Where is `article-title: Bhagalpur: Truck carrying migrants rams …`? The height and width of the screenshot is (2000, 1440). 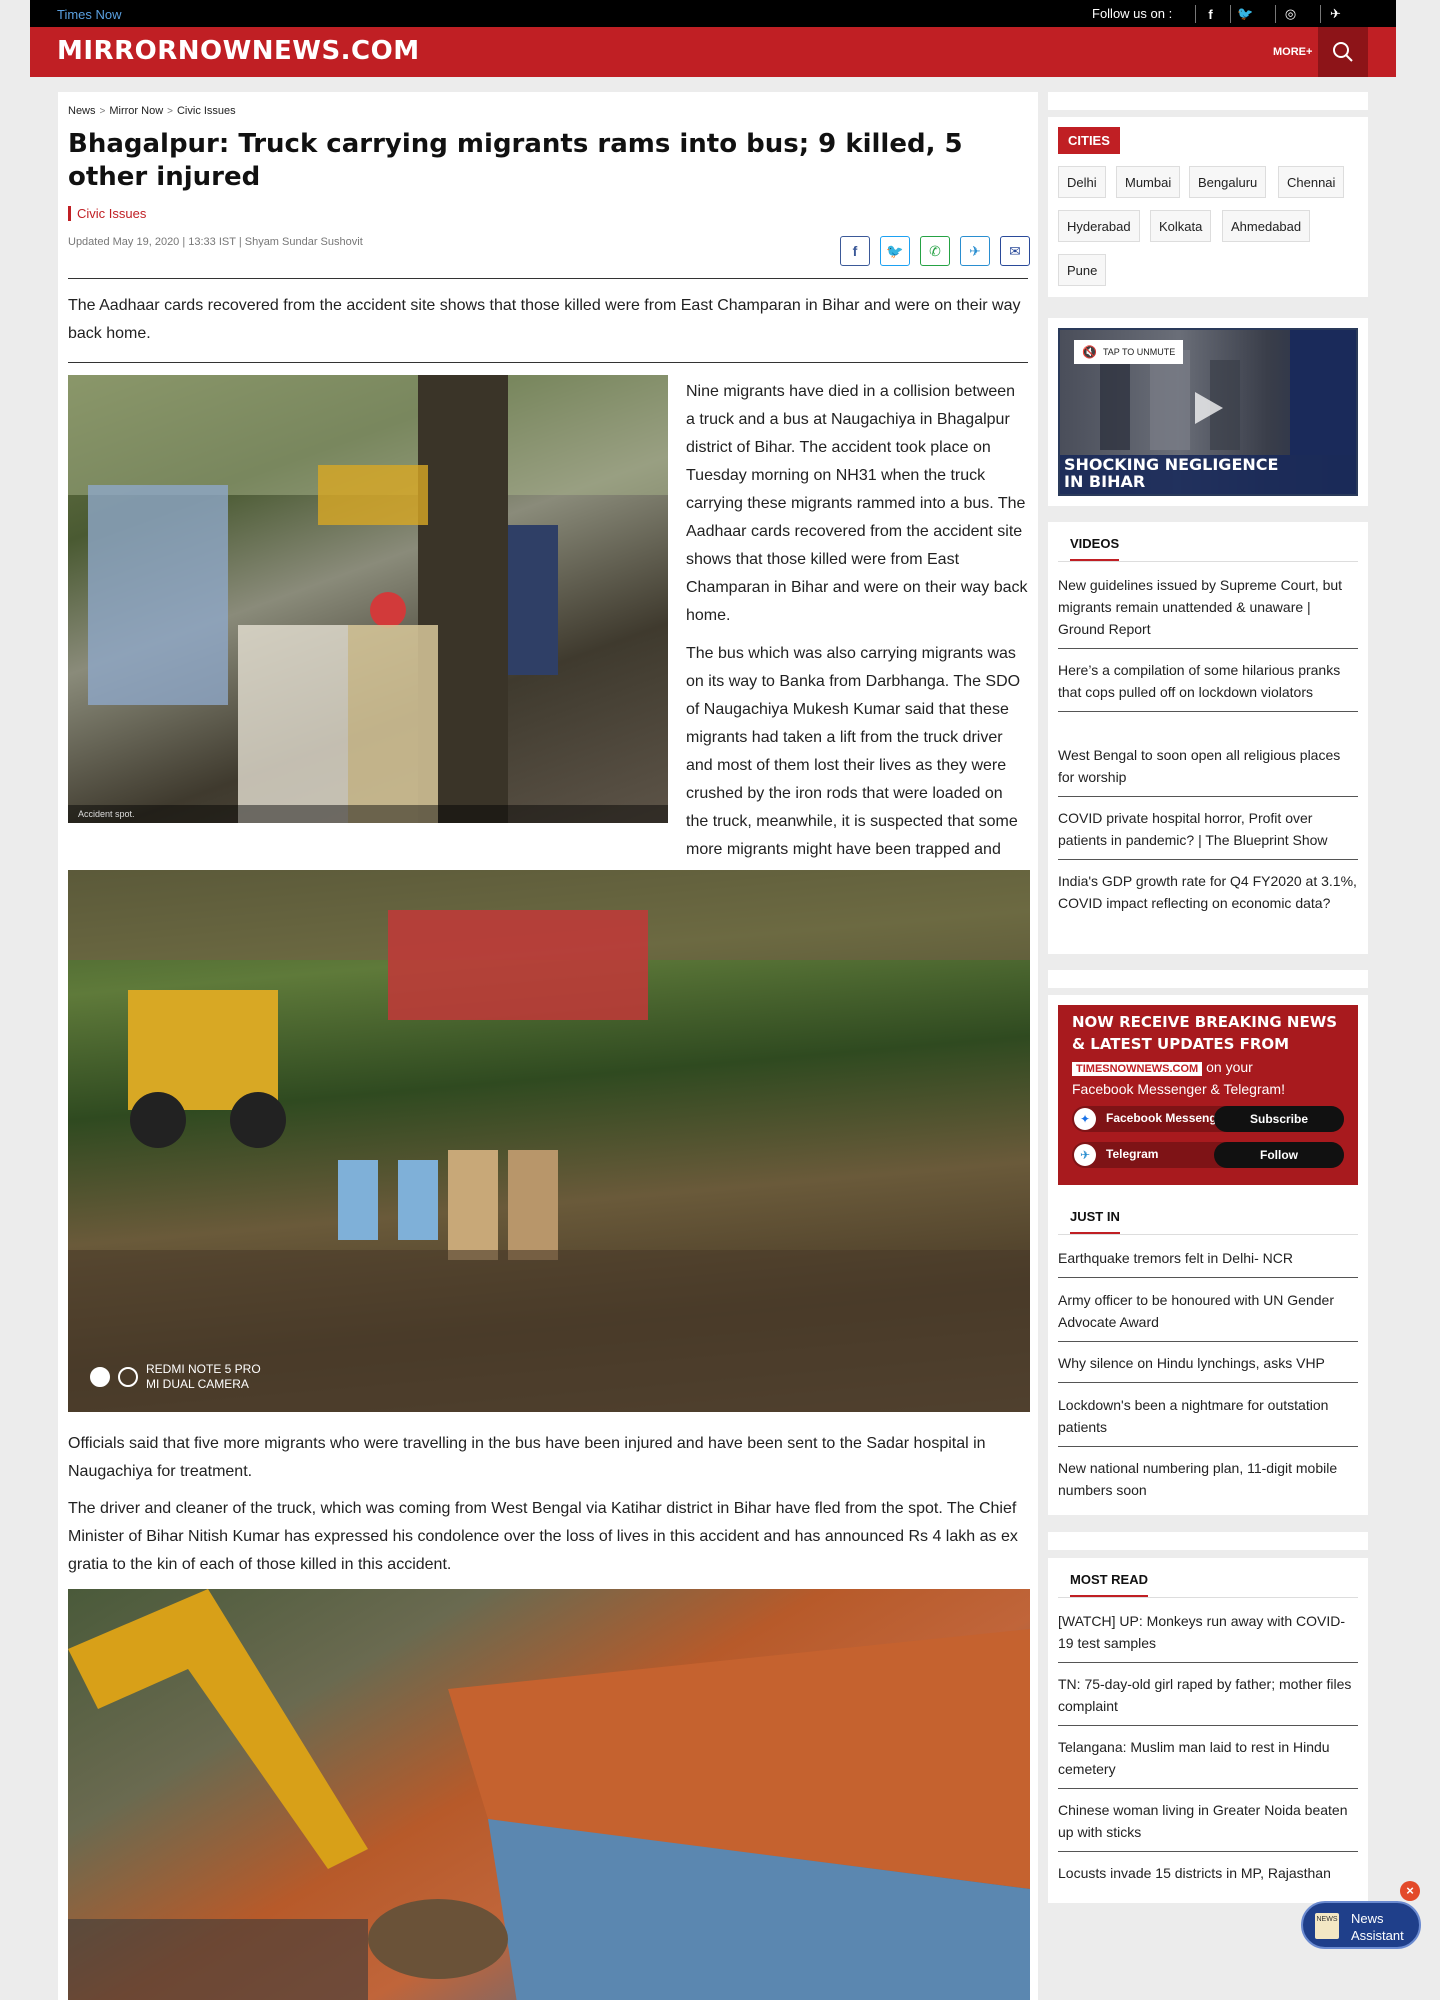 article-title: Bhagalpur: Truck carrying migrants rams … is located at coordinates (515, 160).